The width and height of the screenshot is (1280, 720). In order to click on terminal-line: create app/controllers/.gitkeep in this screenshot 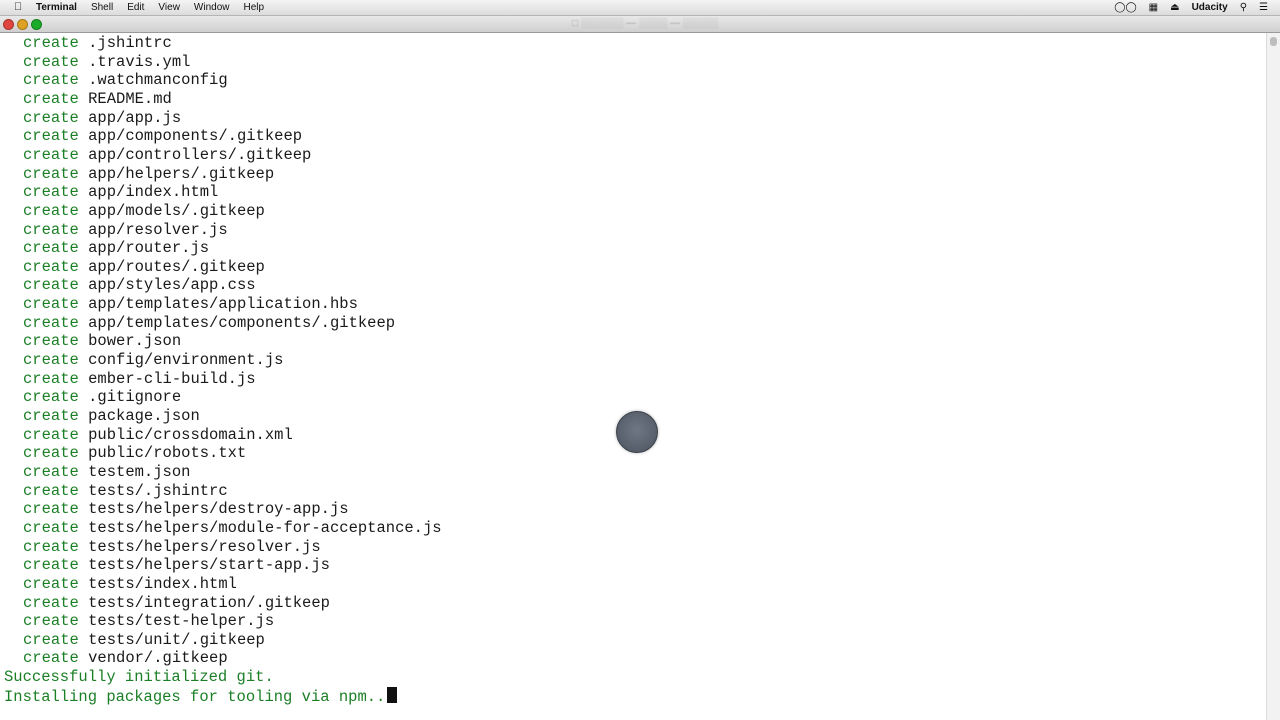, I will do `click(167, 155)`.